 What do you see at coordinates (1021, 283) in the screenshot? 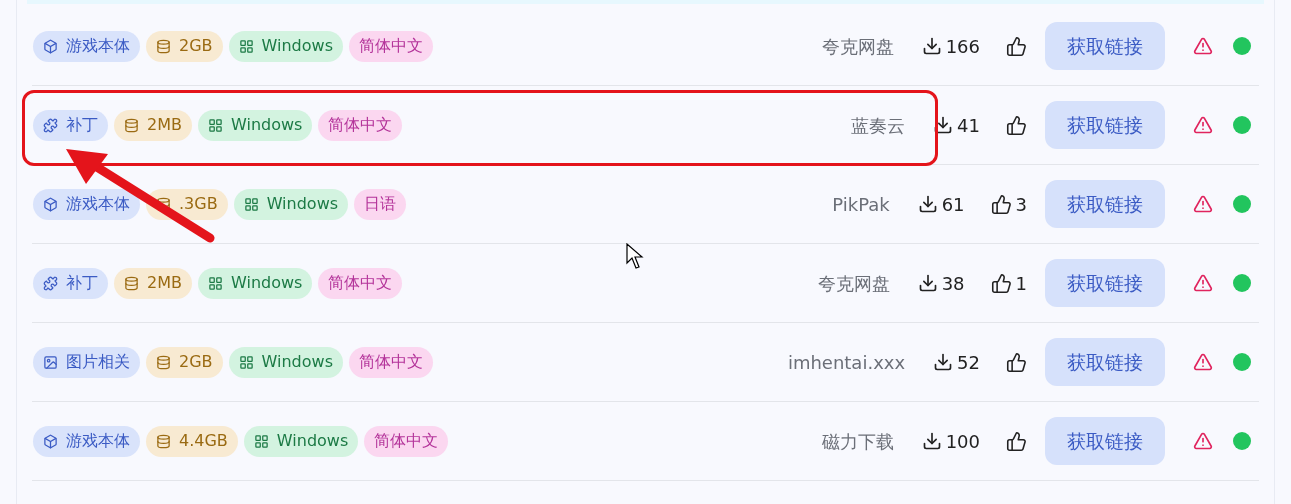
I see `like-count: 1` at bounding box center [1021, 283].